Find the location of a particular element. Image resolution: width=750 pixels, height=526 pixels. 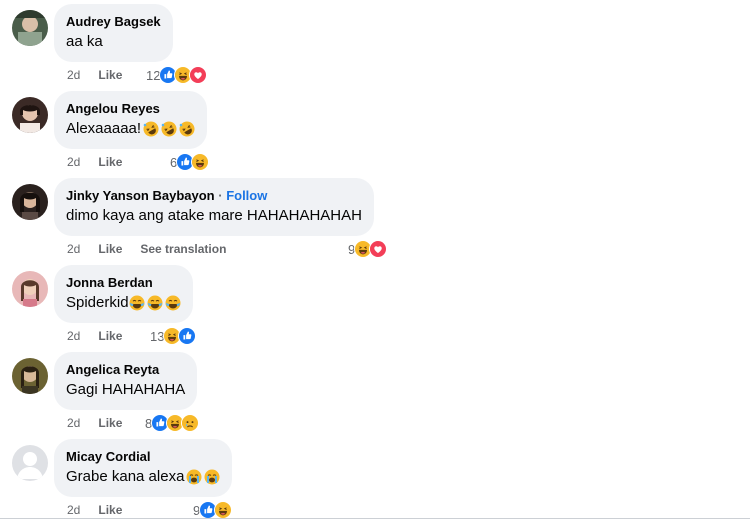

comment-text-content: dimo kaya ang atake mare HAHAHAHAHAH is located at coordinates (214, 215).